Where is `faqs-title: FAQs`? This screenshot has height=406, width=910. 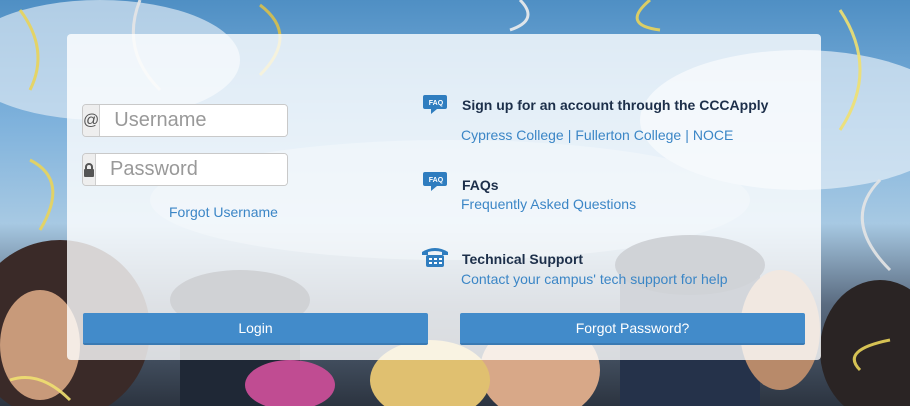 faqs-title: FAQs is located at coordinates (480, 185).